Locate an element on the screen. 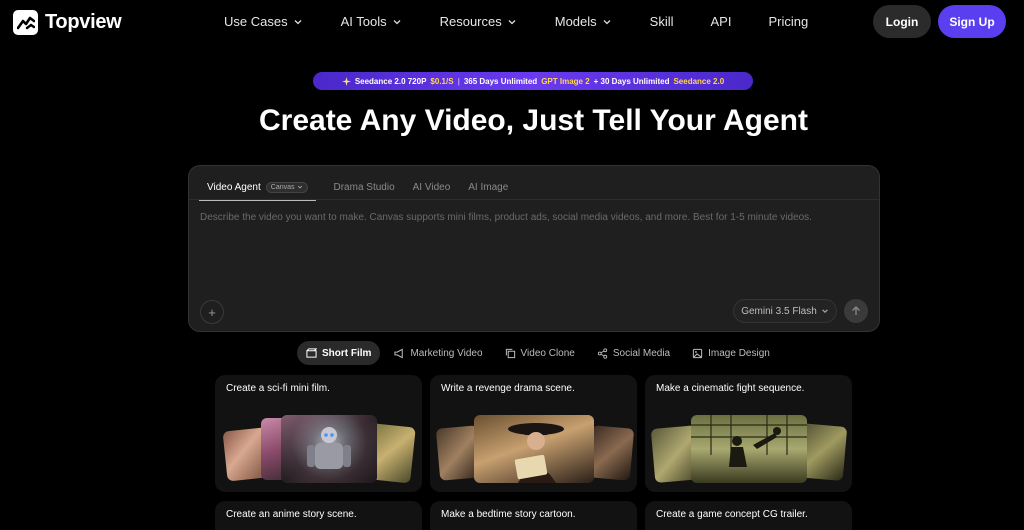  sparkle-icon is located at coordinates (346, 81).